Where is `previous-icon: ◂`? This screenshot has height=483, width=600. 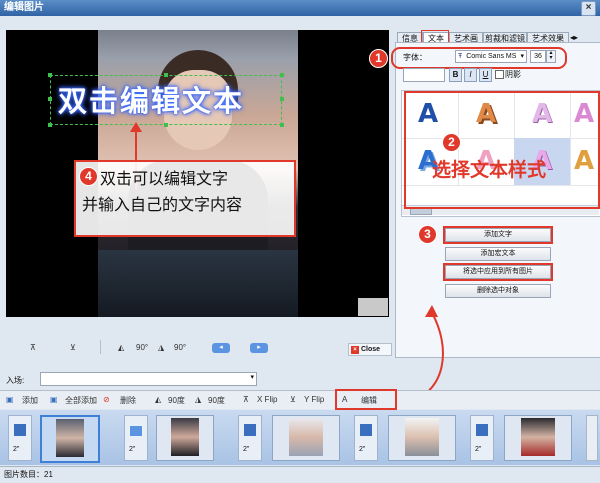 previous-icon: ◂ is located at coordinates (221, 348).